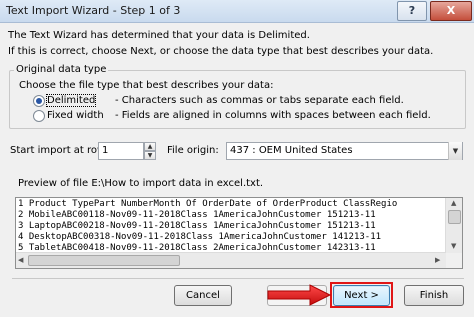 The image size is (474, 317). I want to click on red-arrow-icon, so click(299, 295).